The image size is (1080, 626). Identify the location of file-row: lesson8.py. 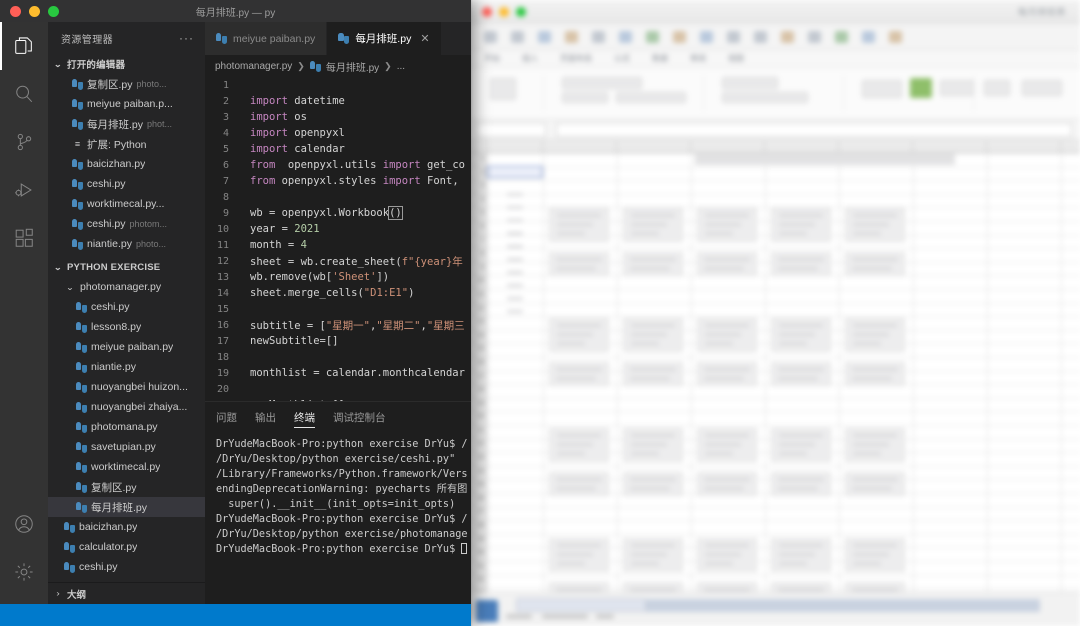
(126, 327).